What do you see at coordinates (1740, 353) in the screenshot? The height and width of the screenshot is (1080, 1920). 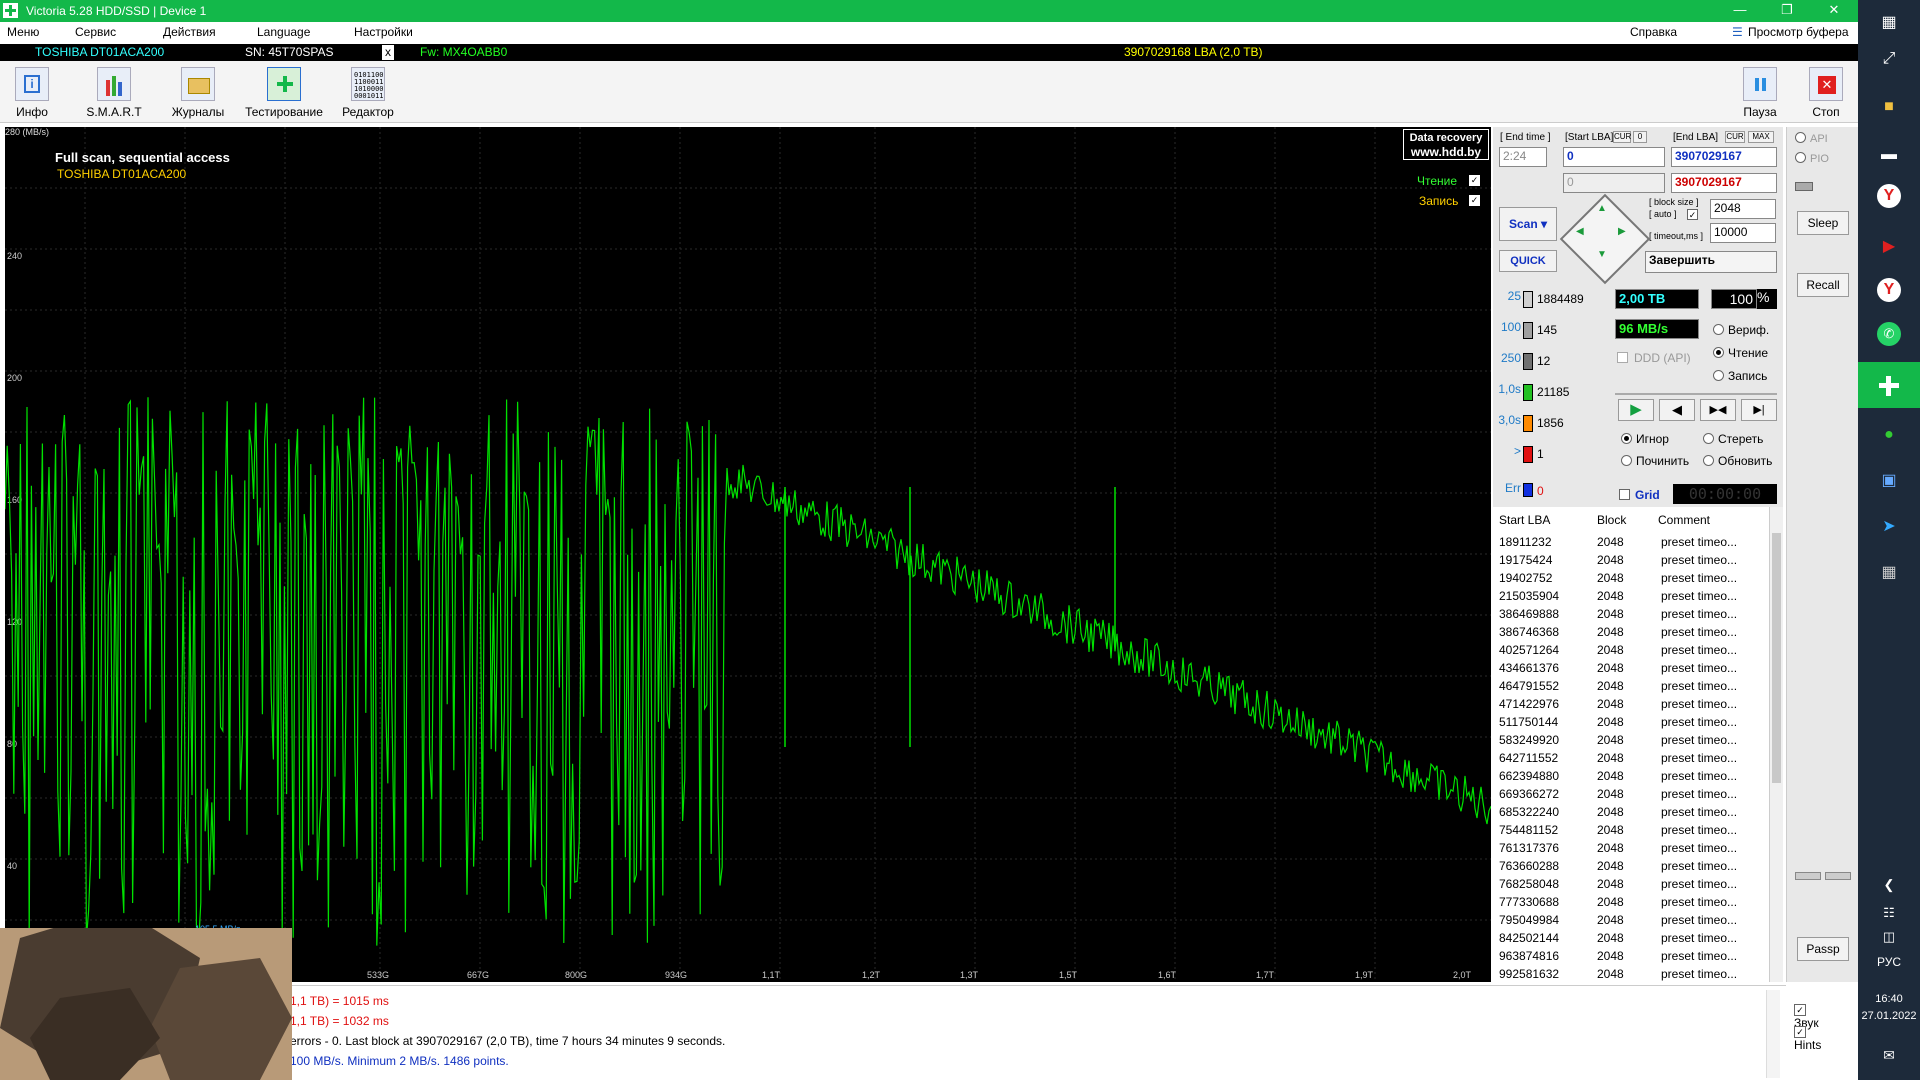 I see `mode-read: Чтение` at bounding box center [1740, 353].